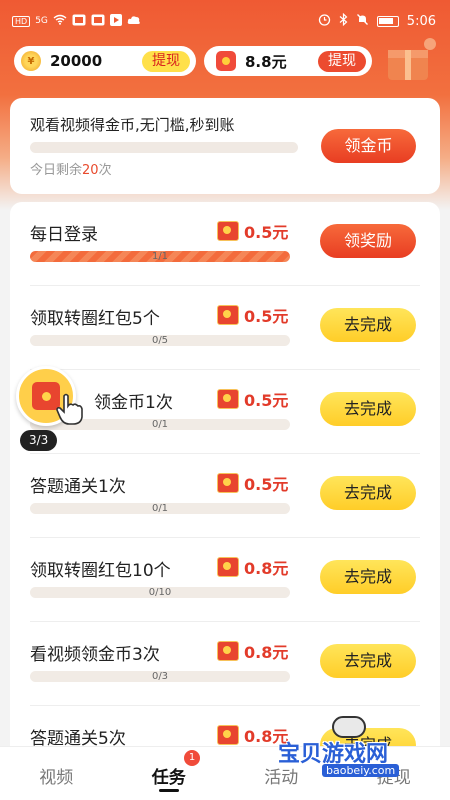 Image resolution: width=450 pixels, height=800 pixels. I want to click on coin-icon: ¥, so click(31, 61).